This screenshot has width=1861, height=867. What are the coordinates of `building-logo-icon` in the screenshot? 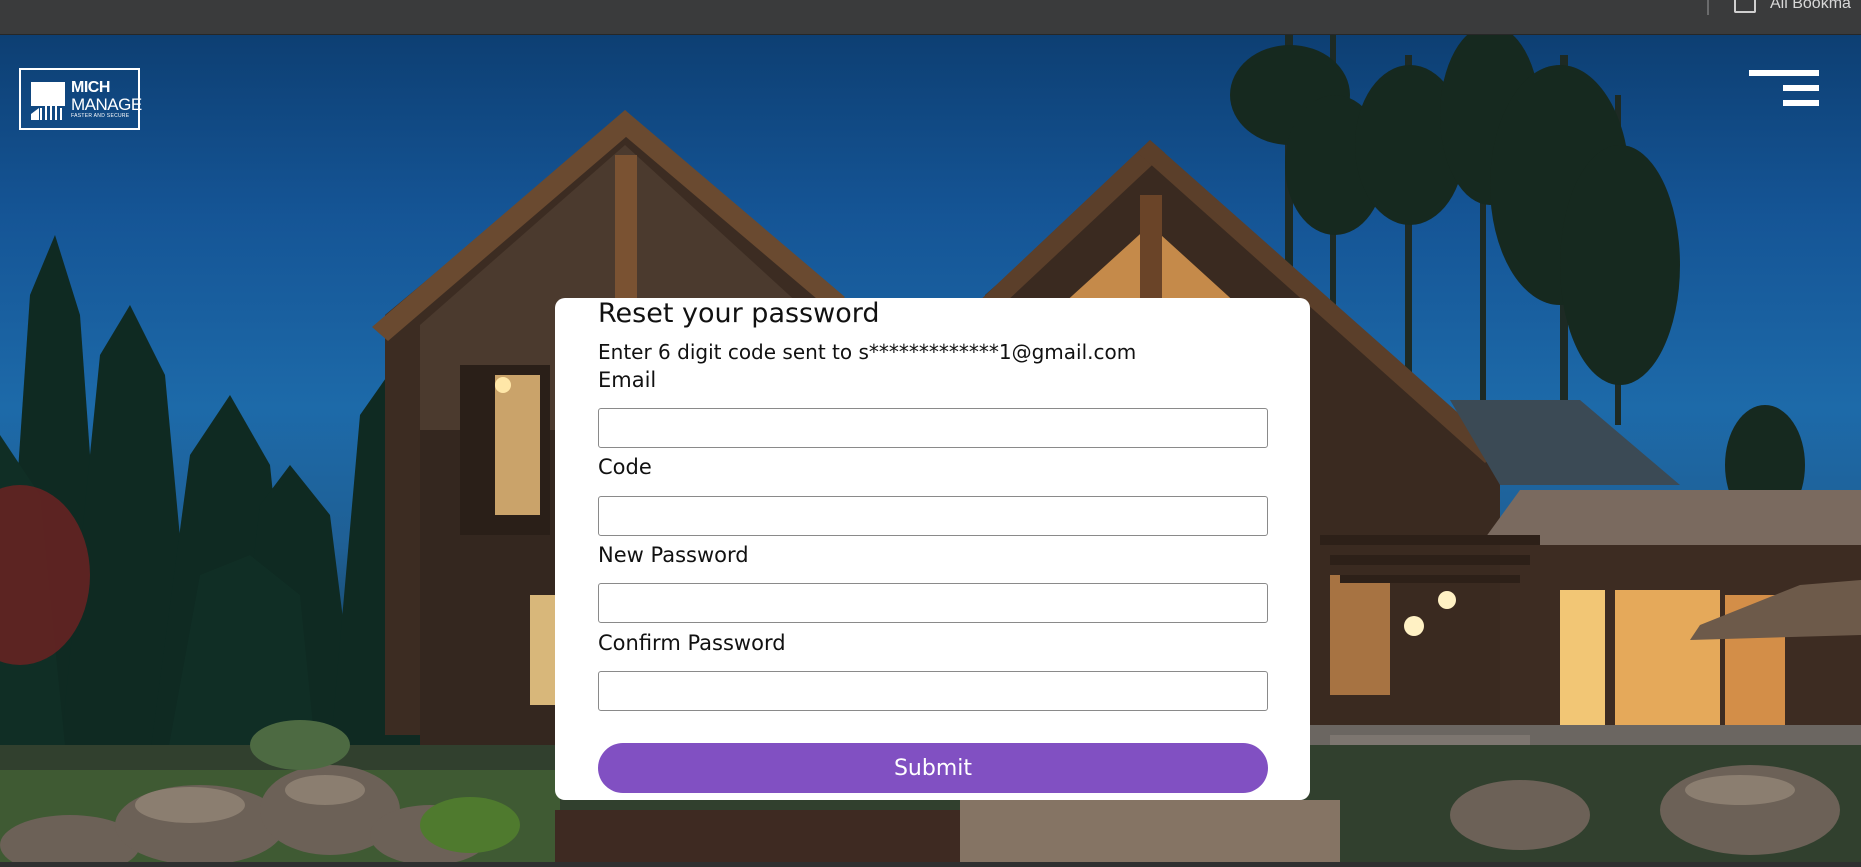 It's located at (49, 99).